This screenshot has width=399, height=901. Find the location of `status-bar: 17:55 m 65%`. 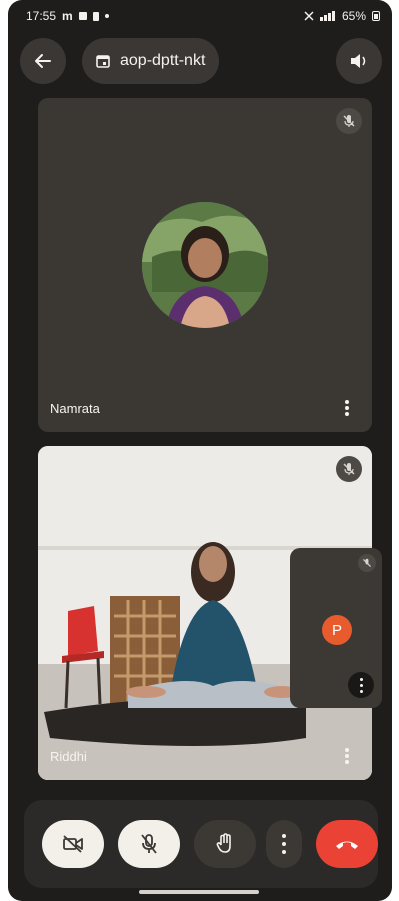

status-bar: 17:55 m 65% is located at coordinates (200, 16).